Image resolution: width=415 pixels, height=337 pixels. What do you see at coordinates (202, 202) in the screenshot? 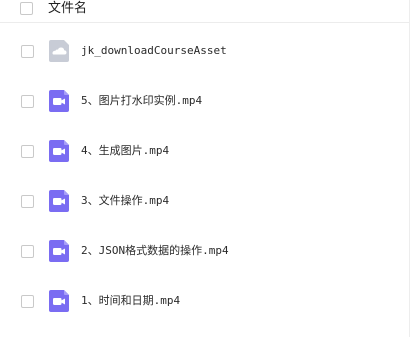
I see `file-row: 3、文件操作.mp4` at bounding box center [202, 202].